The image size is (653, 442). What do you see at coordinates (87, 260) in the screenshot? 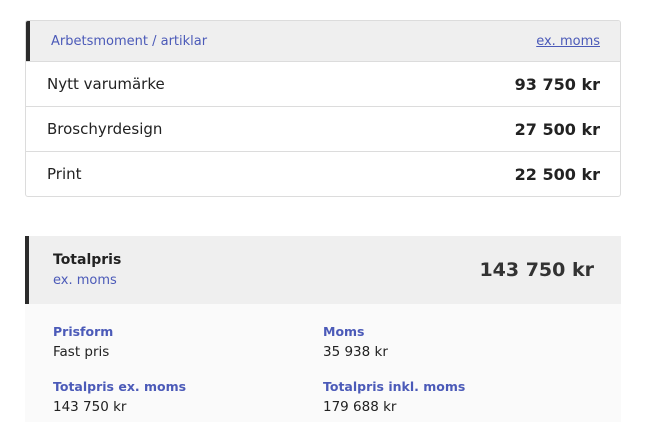
I see `total-label: Totalpris` at bounding box center [87, 260].